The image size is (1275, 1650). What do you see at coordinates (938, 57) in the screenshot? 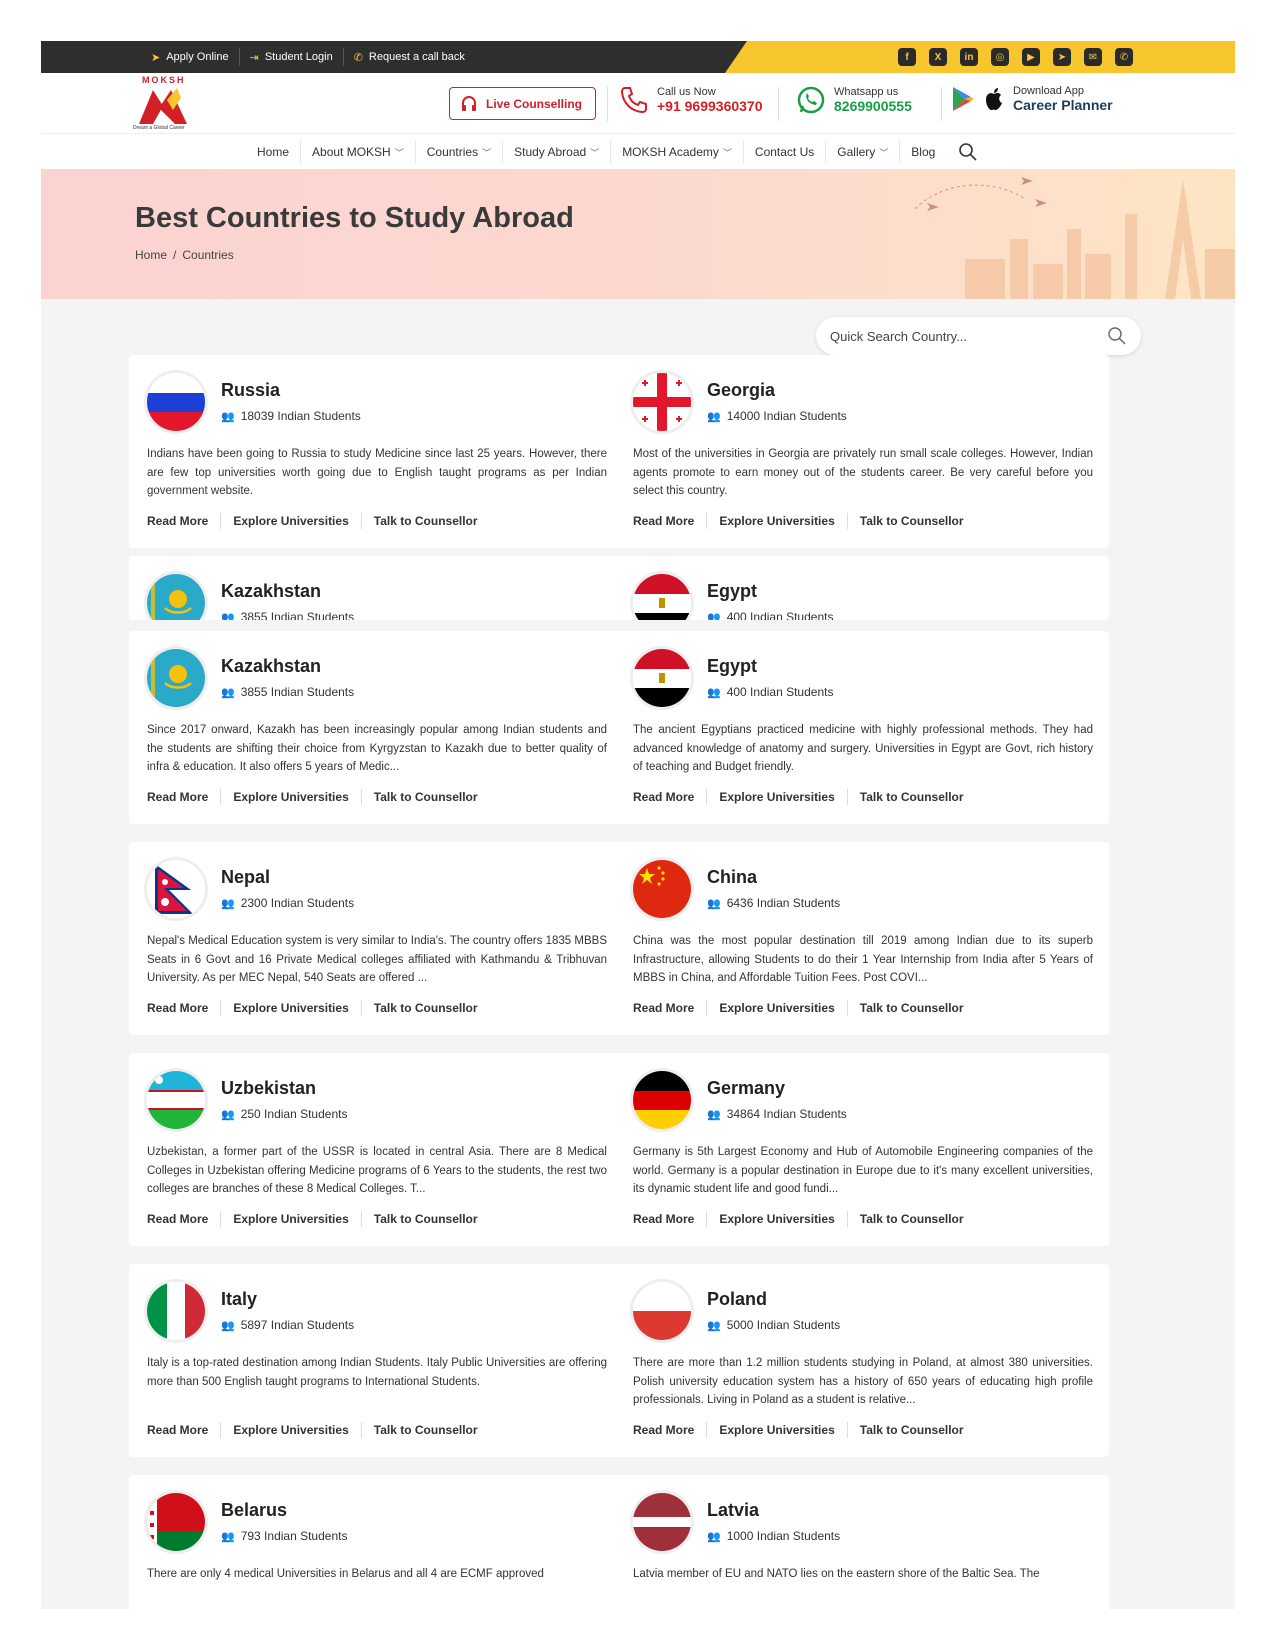
I see `x-icon: X` at bounding box center [938, 57].